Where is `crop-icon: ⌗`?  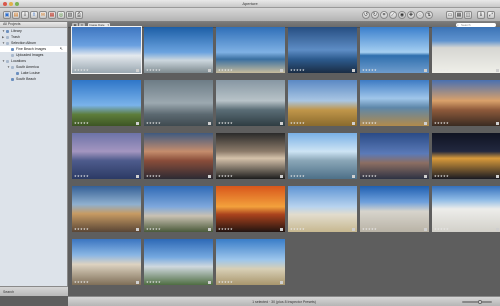 crop-icon: ⌗ is located at coordinates (384, 15).